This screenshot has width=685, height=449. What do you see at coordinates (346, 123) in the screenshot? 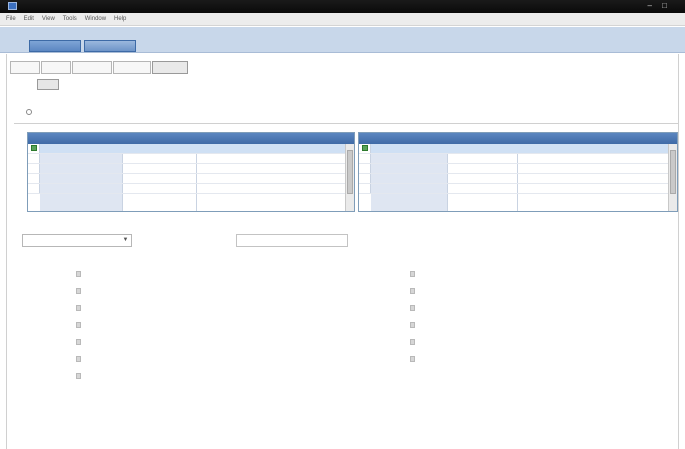
I see `separator` at bounding box center [346, 123].